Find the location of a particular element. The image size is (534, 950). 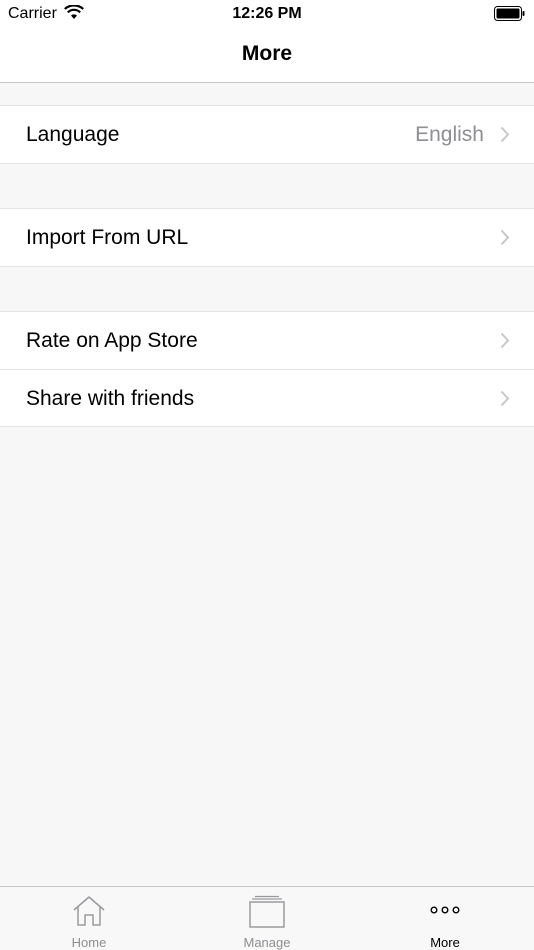

battery-icon is located at coordinates (510, 16).